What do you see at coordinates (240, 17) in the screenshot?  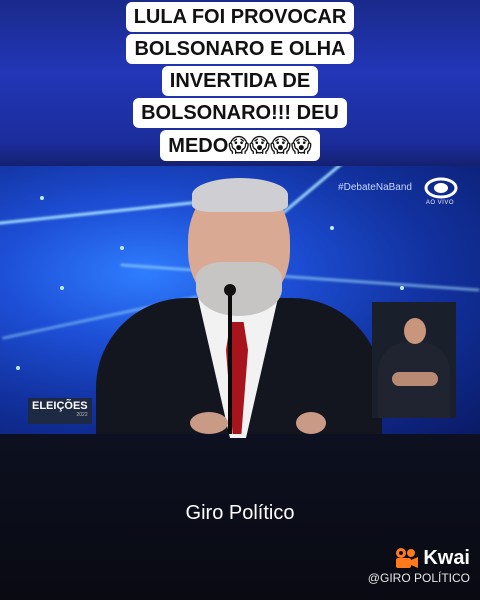 I see `caption-line-1: LULA FOI PROVOCAR` at bounding box center [240, 17].